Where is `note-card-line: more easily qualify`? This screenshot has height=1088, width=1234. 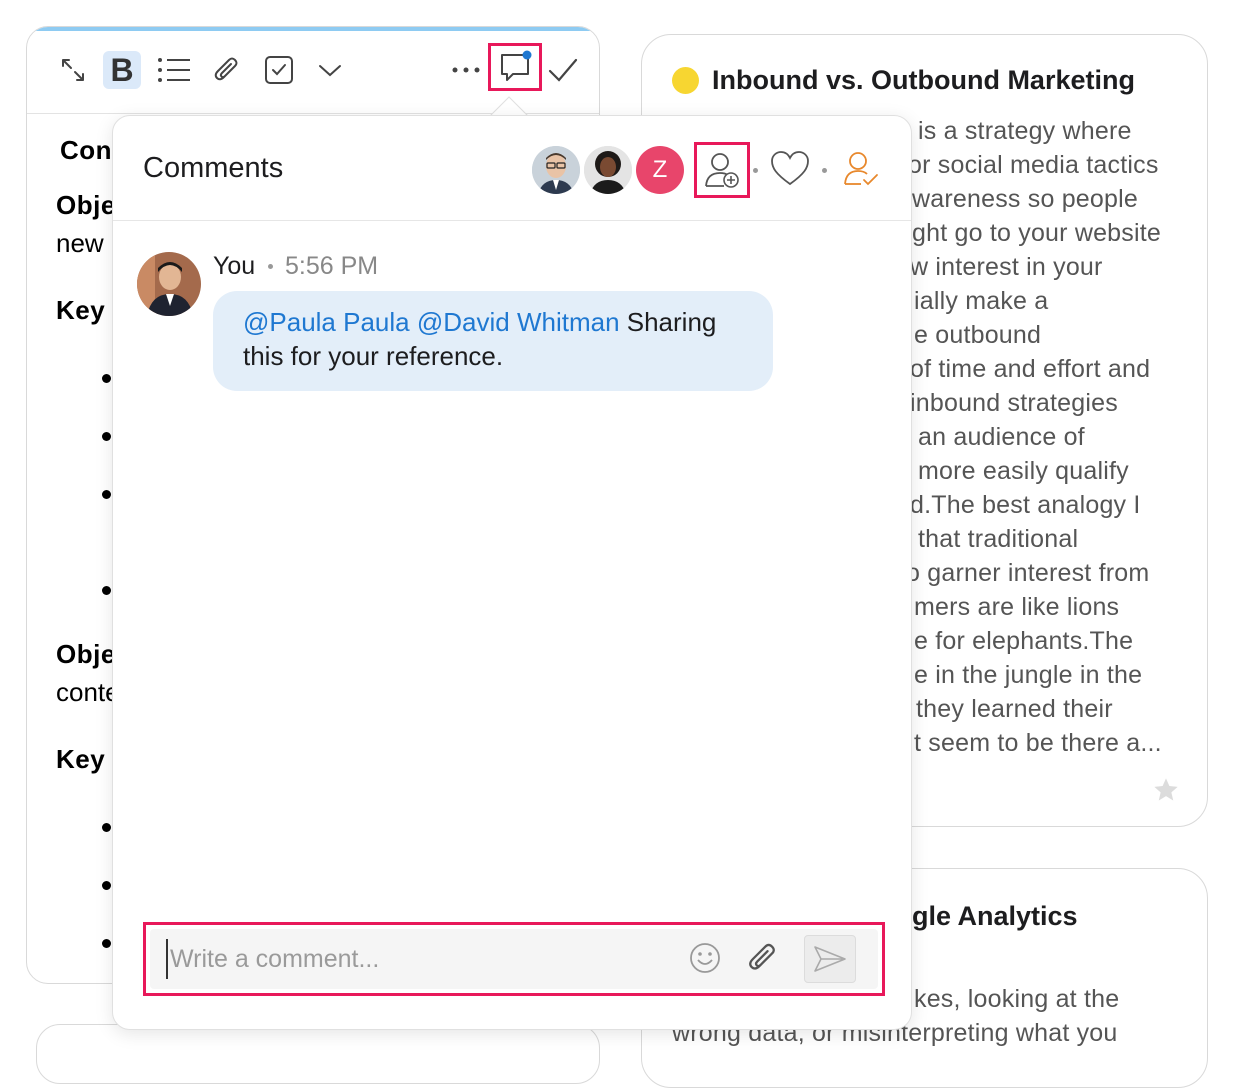
note-card-line: more easily qualify is located at coordinates (1023, 471).